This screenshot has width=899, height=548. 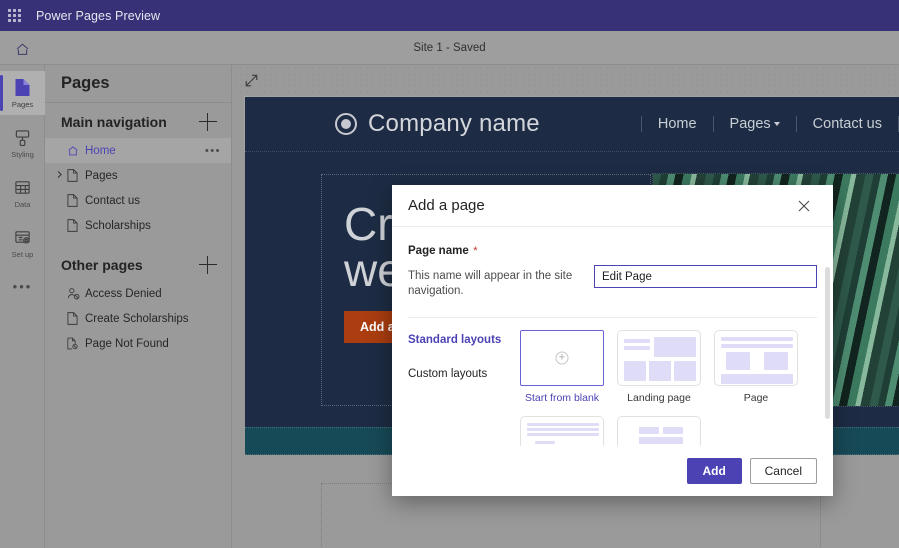 What do you see at coordinates (776, 124) in the screenshot?
I see `chevron-down-icon` at bounding box center [776, 124].